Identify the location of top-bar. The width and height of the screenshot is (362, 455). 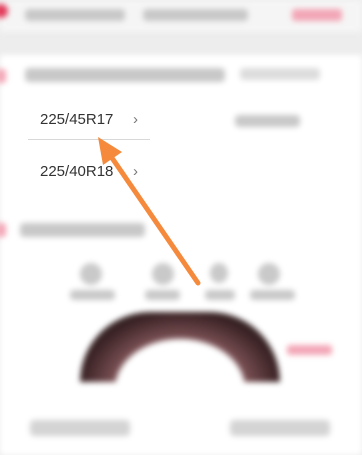
(181, 16).